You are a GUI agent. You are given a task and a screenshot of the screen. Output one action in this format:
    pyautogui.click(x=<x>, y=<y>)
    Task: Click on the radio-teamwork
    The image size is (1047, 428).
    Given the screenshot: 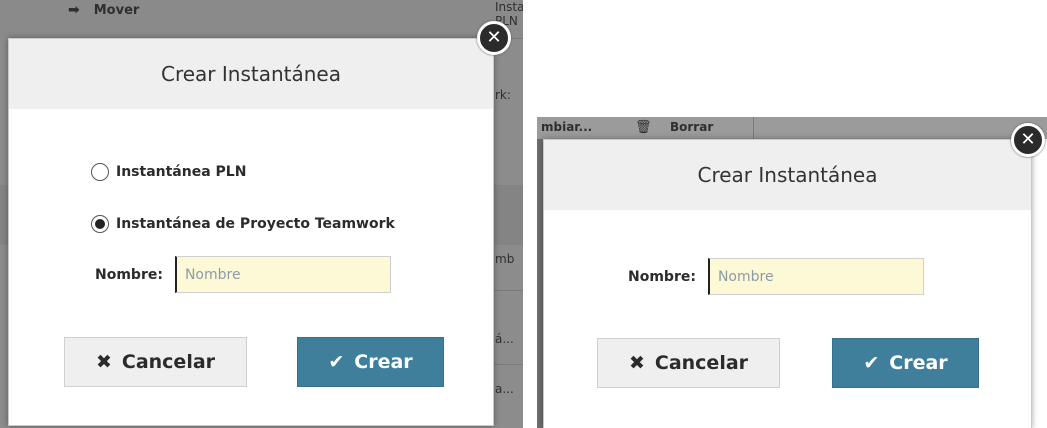 What is the action you would take?
    pyautogui.click(x=100, y=224)
    